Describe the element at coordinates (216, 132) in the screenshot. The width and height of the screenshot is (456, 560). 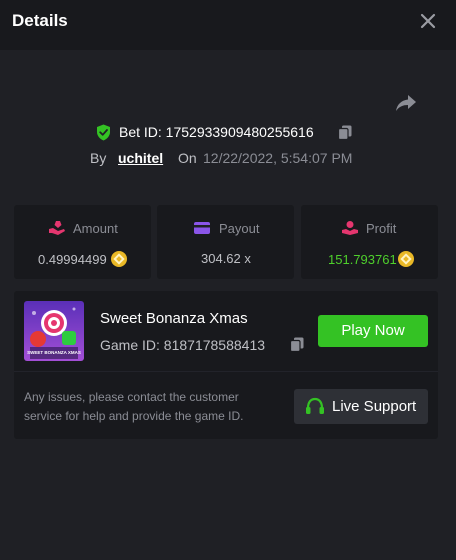
I see `bet-id: Bet ID: 1752933909480255616` at that location.